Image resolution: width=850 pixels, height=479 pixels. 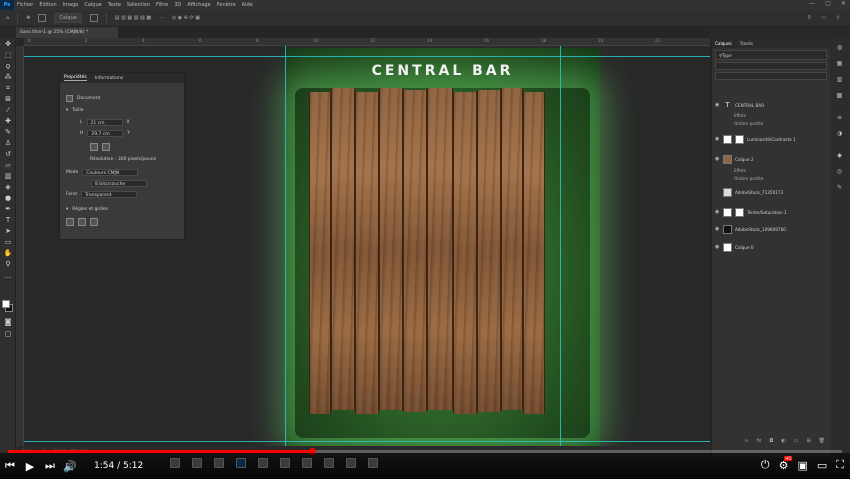 What do you see at coordinates (771, 247) in the screenshot?
I see `layer-row: ◉ Calque 0` at bounding box center [771, 247].